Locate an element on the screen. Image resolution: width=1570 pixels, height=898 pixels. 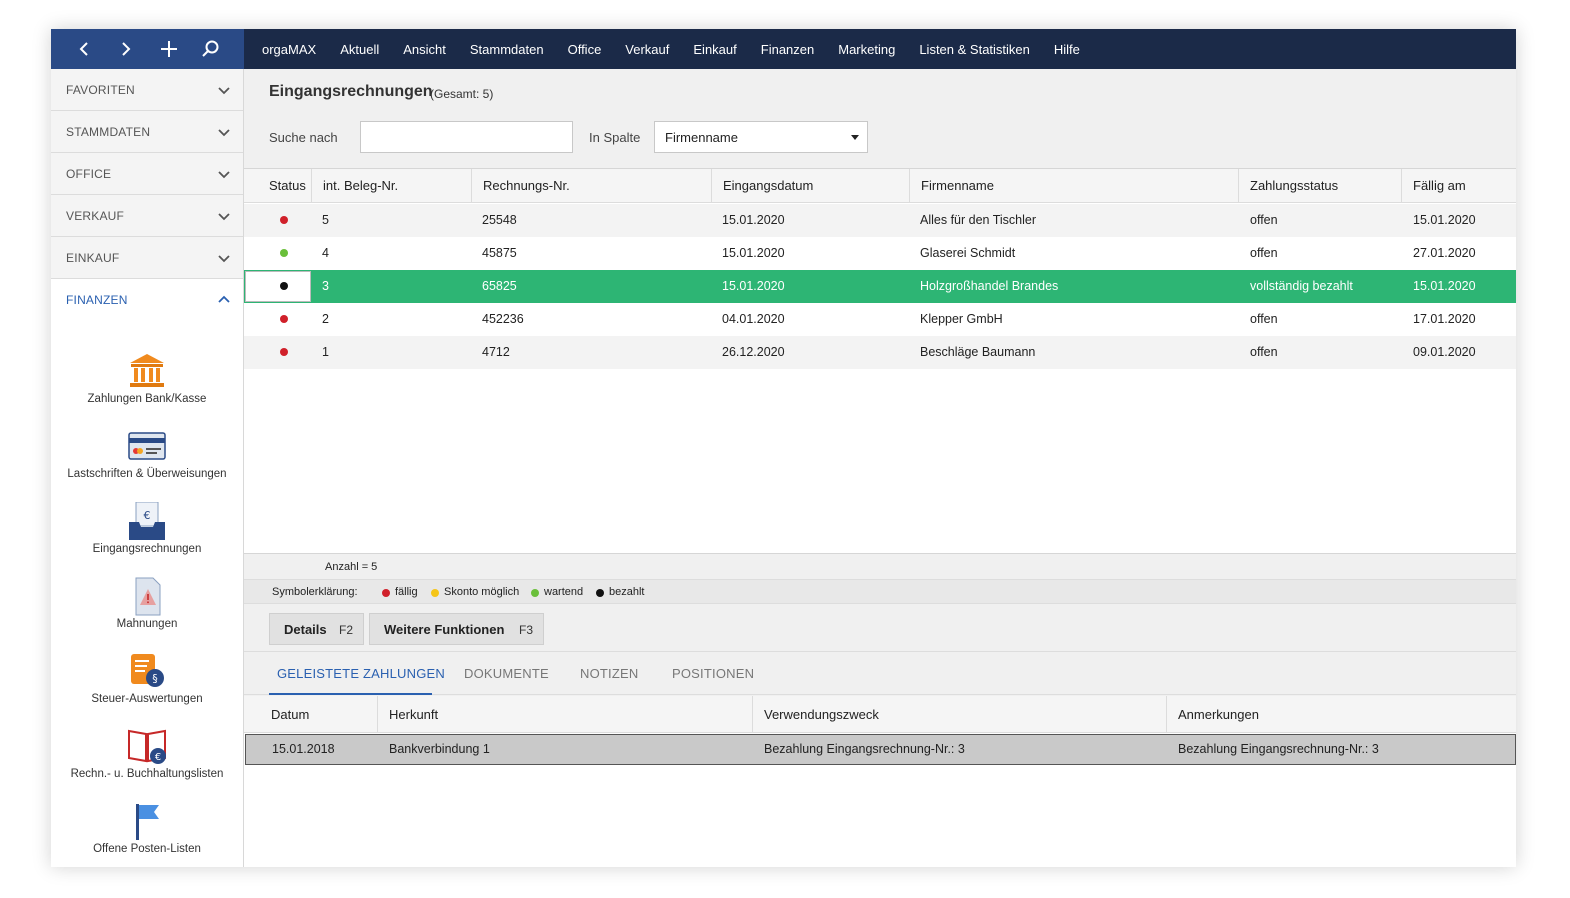
sidebar-section-verkauf: VERKAUF is located at coordinates (147, 216).